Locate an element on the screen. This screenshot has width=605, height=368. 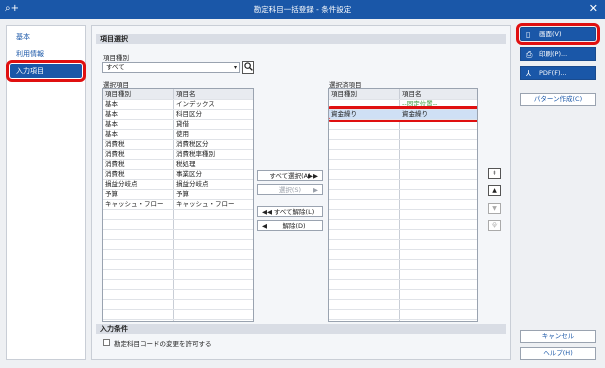
table-row: 予算 予算 is located at coordinates (178, 194).